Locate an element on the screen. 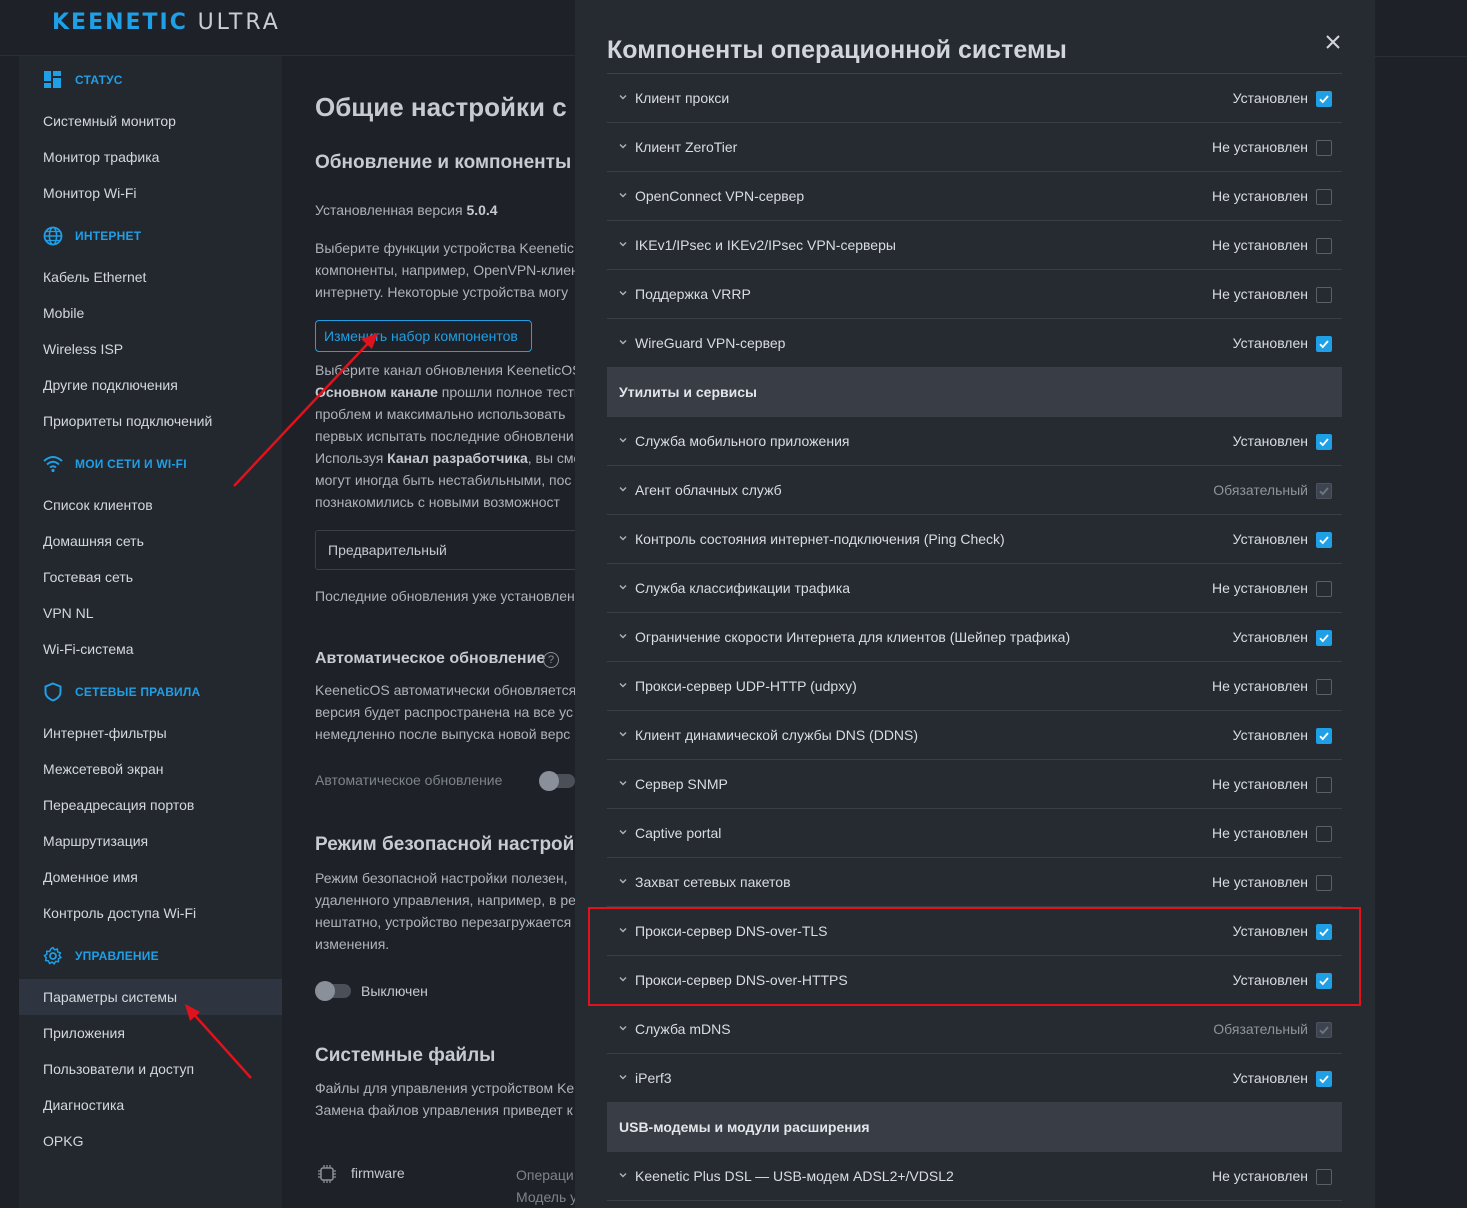 The width and height of the screenshot is (1467, 1208). sidebar-item-firewall: Межсетевой экран is located at coordinates (150, 769).